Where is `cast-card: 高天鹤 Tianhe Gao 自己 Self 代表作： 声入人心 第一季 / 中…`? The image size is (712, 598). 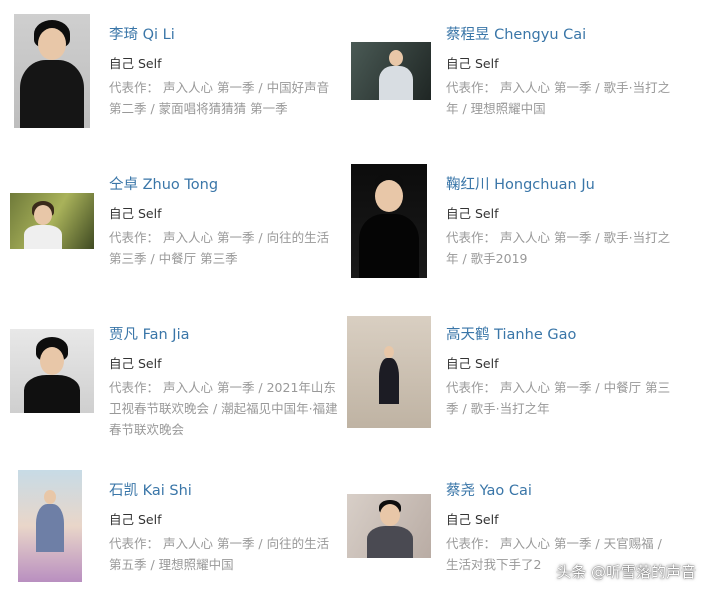
cast-card: 高天鹤 Tianhe Gao 自己 Self 代表作： 声入人心 第一季 / 中… is located at coordinates (517, 375).